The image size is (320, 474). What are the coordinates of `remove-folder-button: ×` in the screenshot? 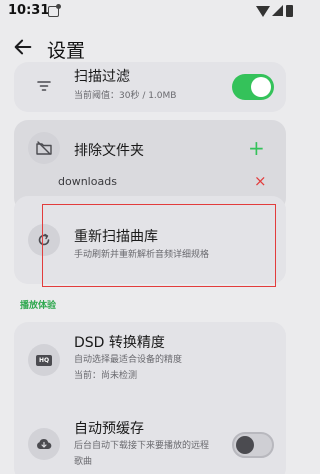 It's located at (260, 181).